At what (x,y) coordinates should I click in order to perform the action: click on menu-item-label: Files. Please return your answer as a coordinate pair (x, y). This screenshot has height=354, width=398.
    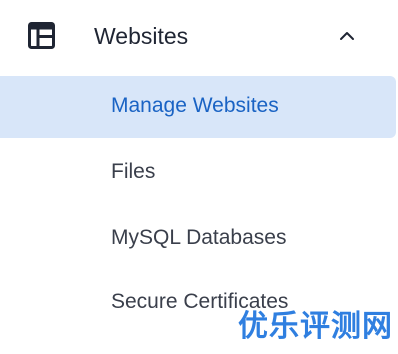
    Looking at the image, I should click on (133, 171).